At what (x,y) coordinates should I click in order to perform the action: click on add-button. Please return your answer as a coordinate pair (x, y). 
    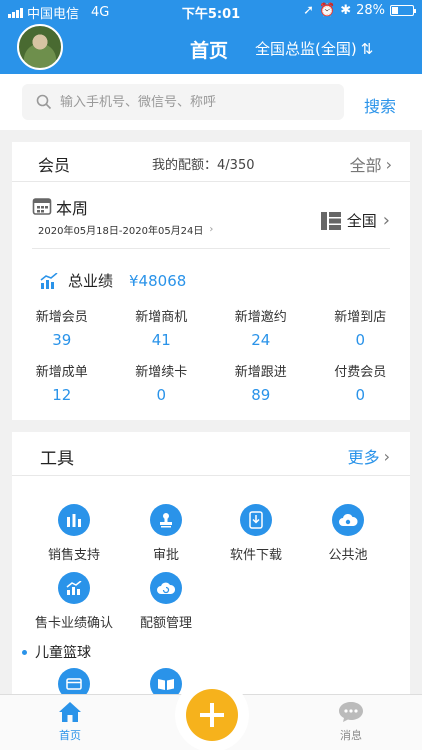
    Looking at the image, I should click on (212, 714).